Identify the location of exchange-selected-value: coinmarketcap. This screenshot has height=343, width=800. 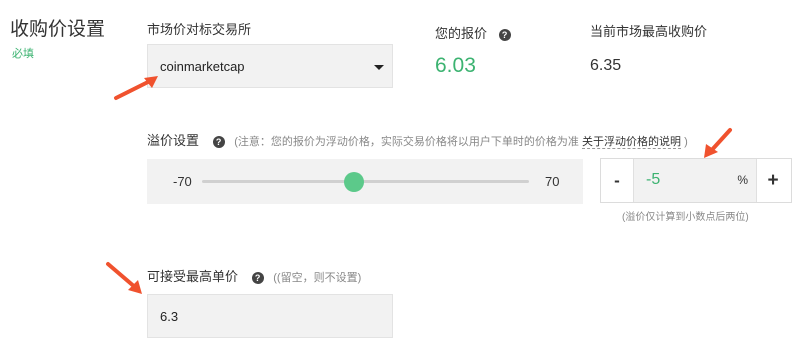
(202, 66).